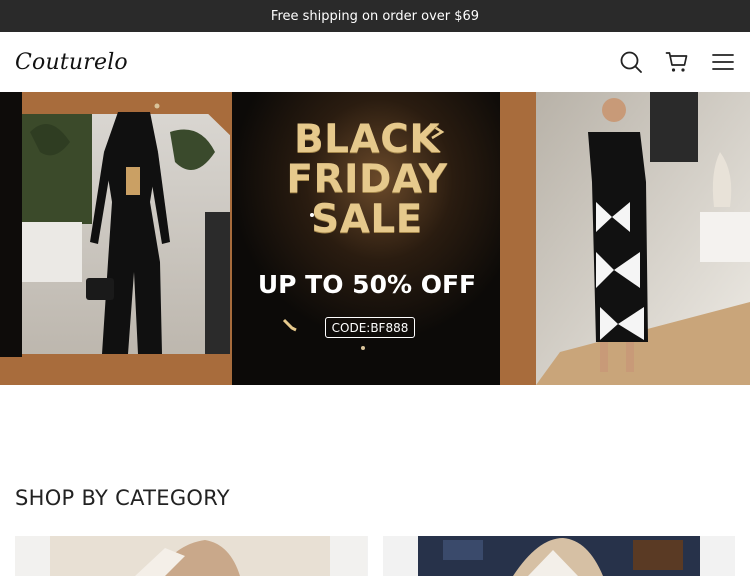  Describe the element at coordinates (367, 219) in the screenshot. I see `promo-title-line-3: SALE` at that location.